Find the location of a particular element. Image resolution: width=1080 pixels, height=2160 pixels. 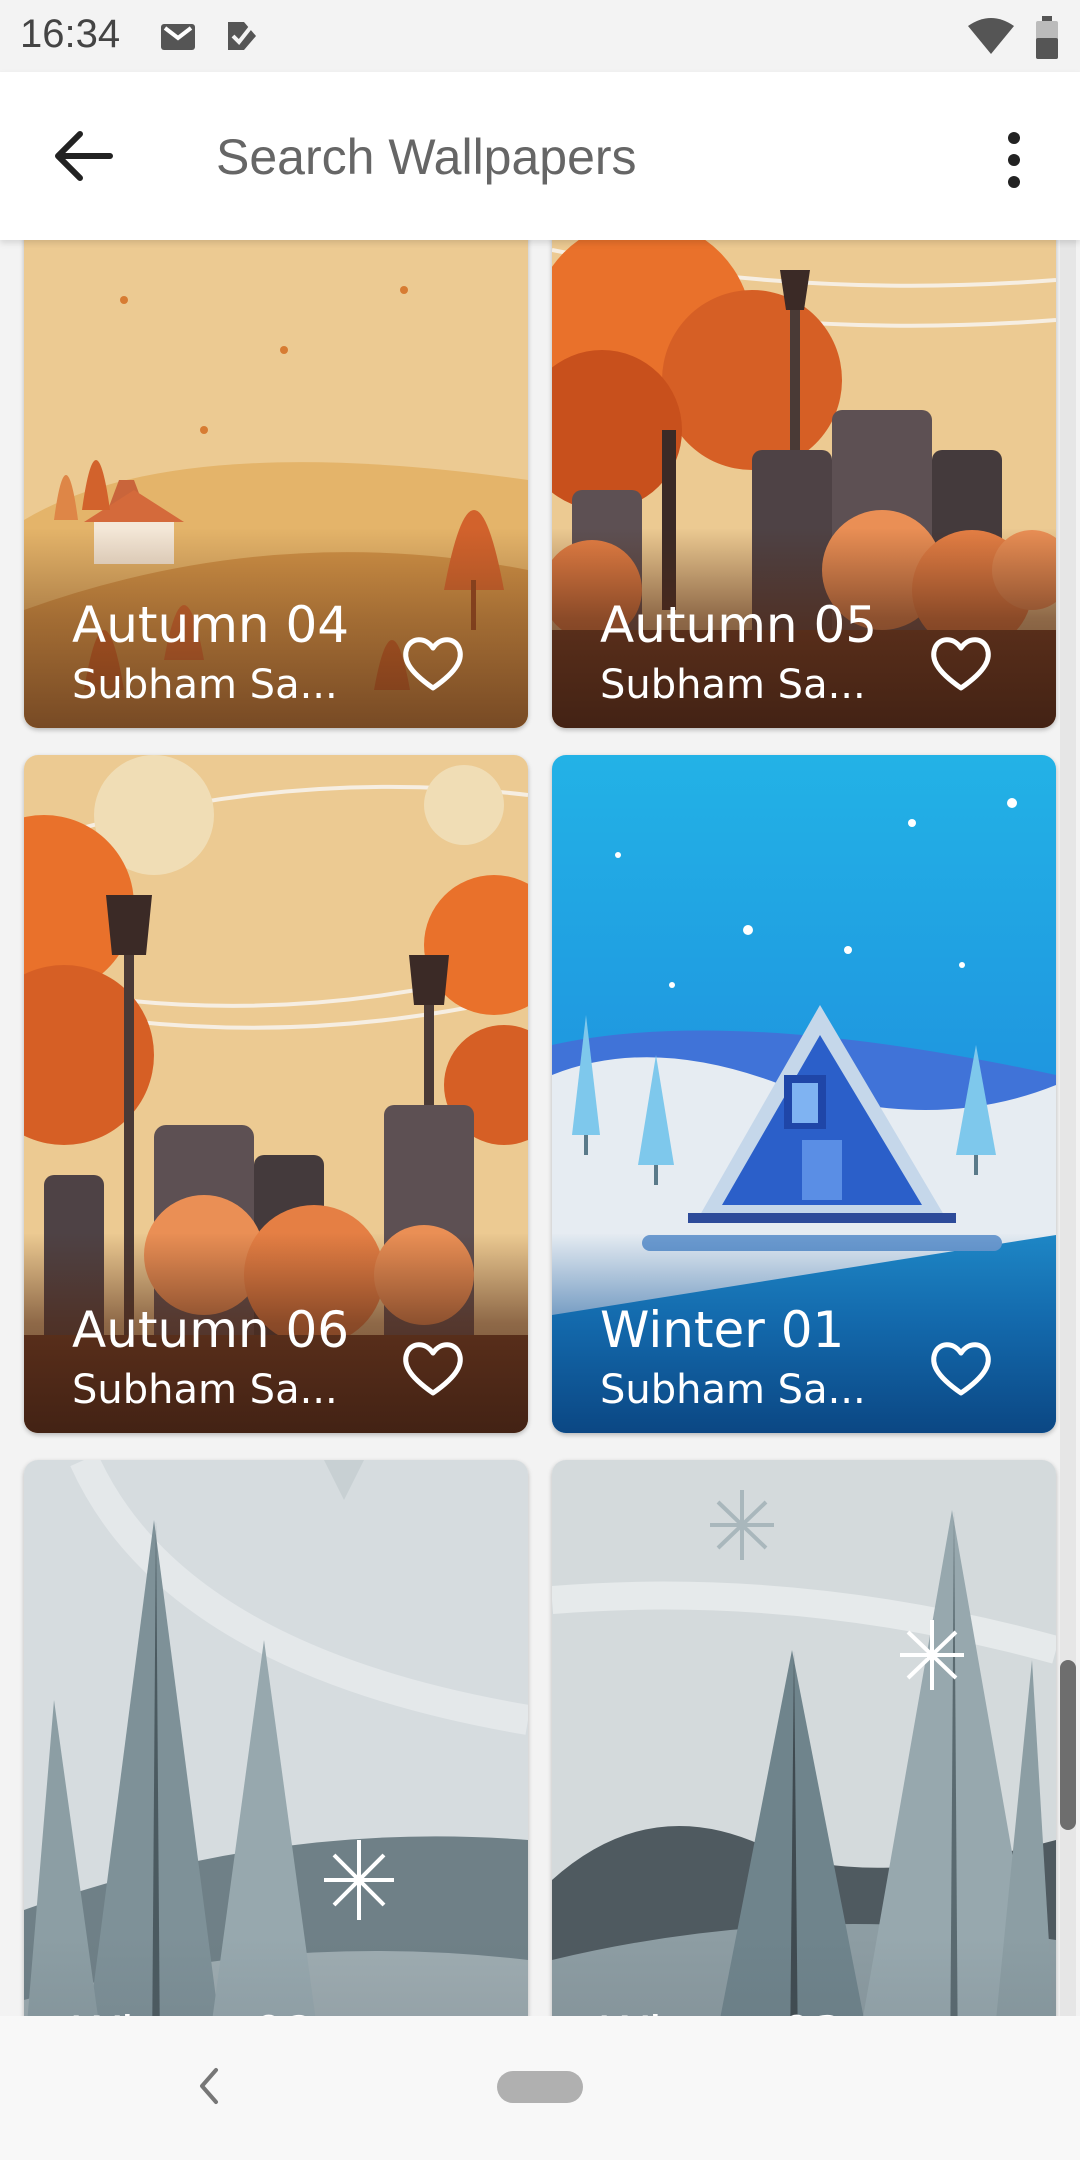

wallpaper-title: Winter 01 is located at coordinates (722, 1330).